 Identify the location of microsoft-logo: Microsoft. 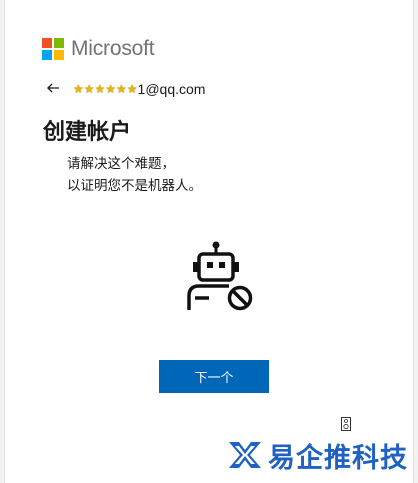
(98, 49).